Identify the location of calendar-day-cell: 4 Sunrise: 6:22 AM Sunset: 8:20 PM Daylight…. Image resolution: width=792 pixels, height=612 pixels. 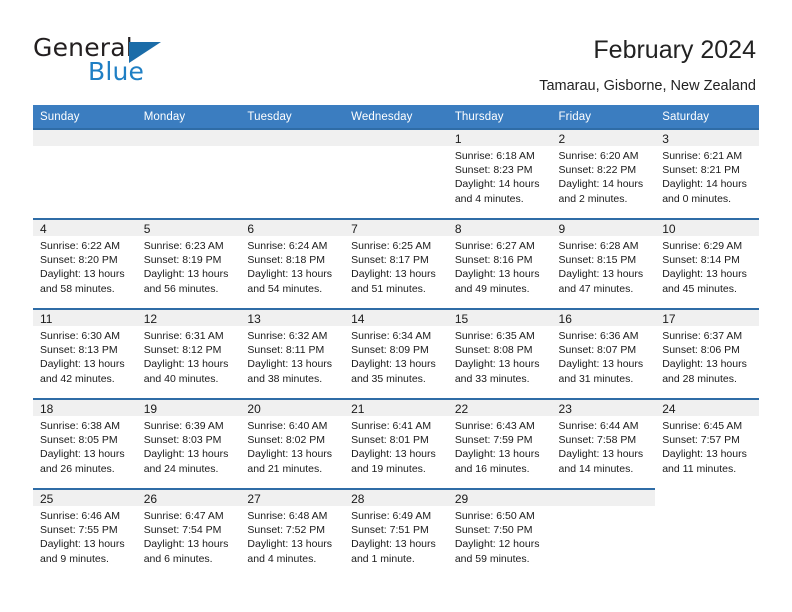
(85, 263).